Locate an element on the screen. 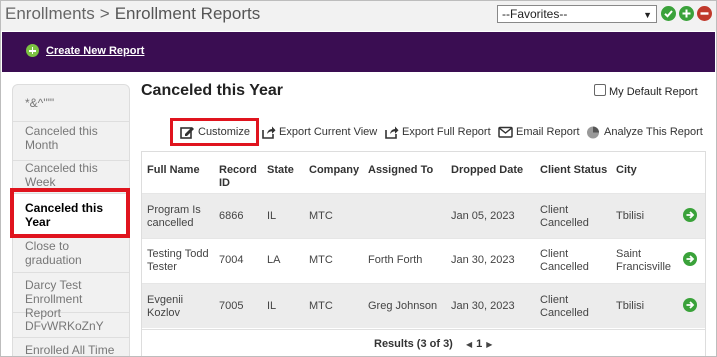  email-report-label: Email Report is located at coordinates (548, 132).